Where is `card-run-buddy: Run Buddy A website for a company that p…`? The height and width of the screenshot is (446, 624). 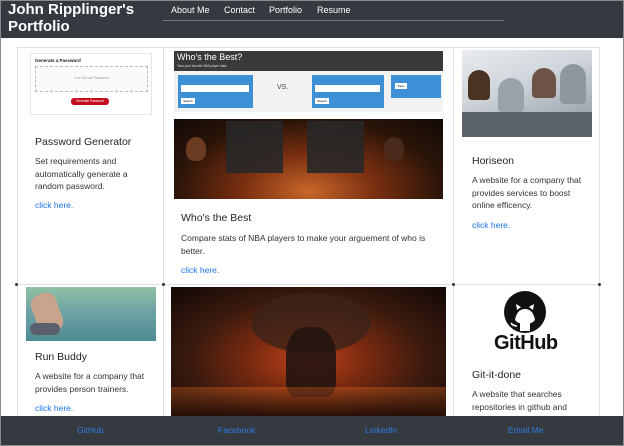 card-run-buddy: Run Buddy A website for a company that p… is located at coordinates (90, 350).